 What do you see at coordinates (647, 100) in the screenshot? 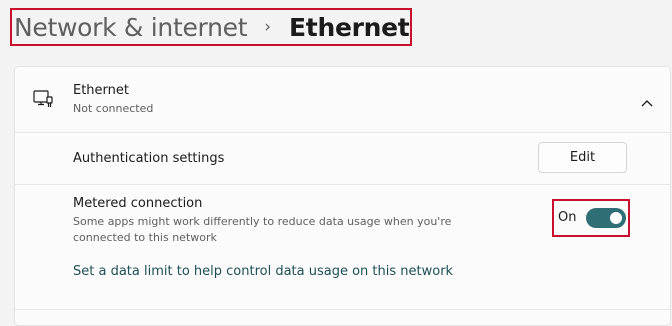
I see `chevron-up-icon` at bounding box center [647, 100].